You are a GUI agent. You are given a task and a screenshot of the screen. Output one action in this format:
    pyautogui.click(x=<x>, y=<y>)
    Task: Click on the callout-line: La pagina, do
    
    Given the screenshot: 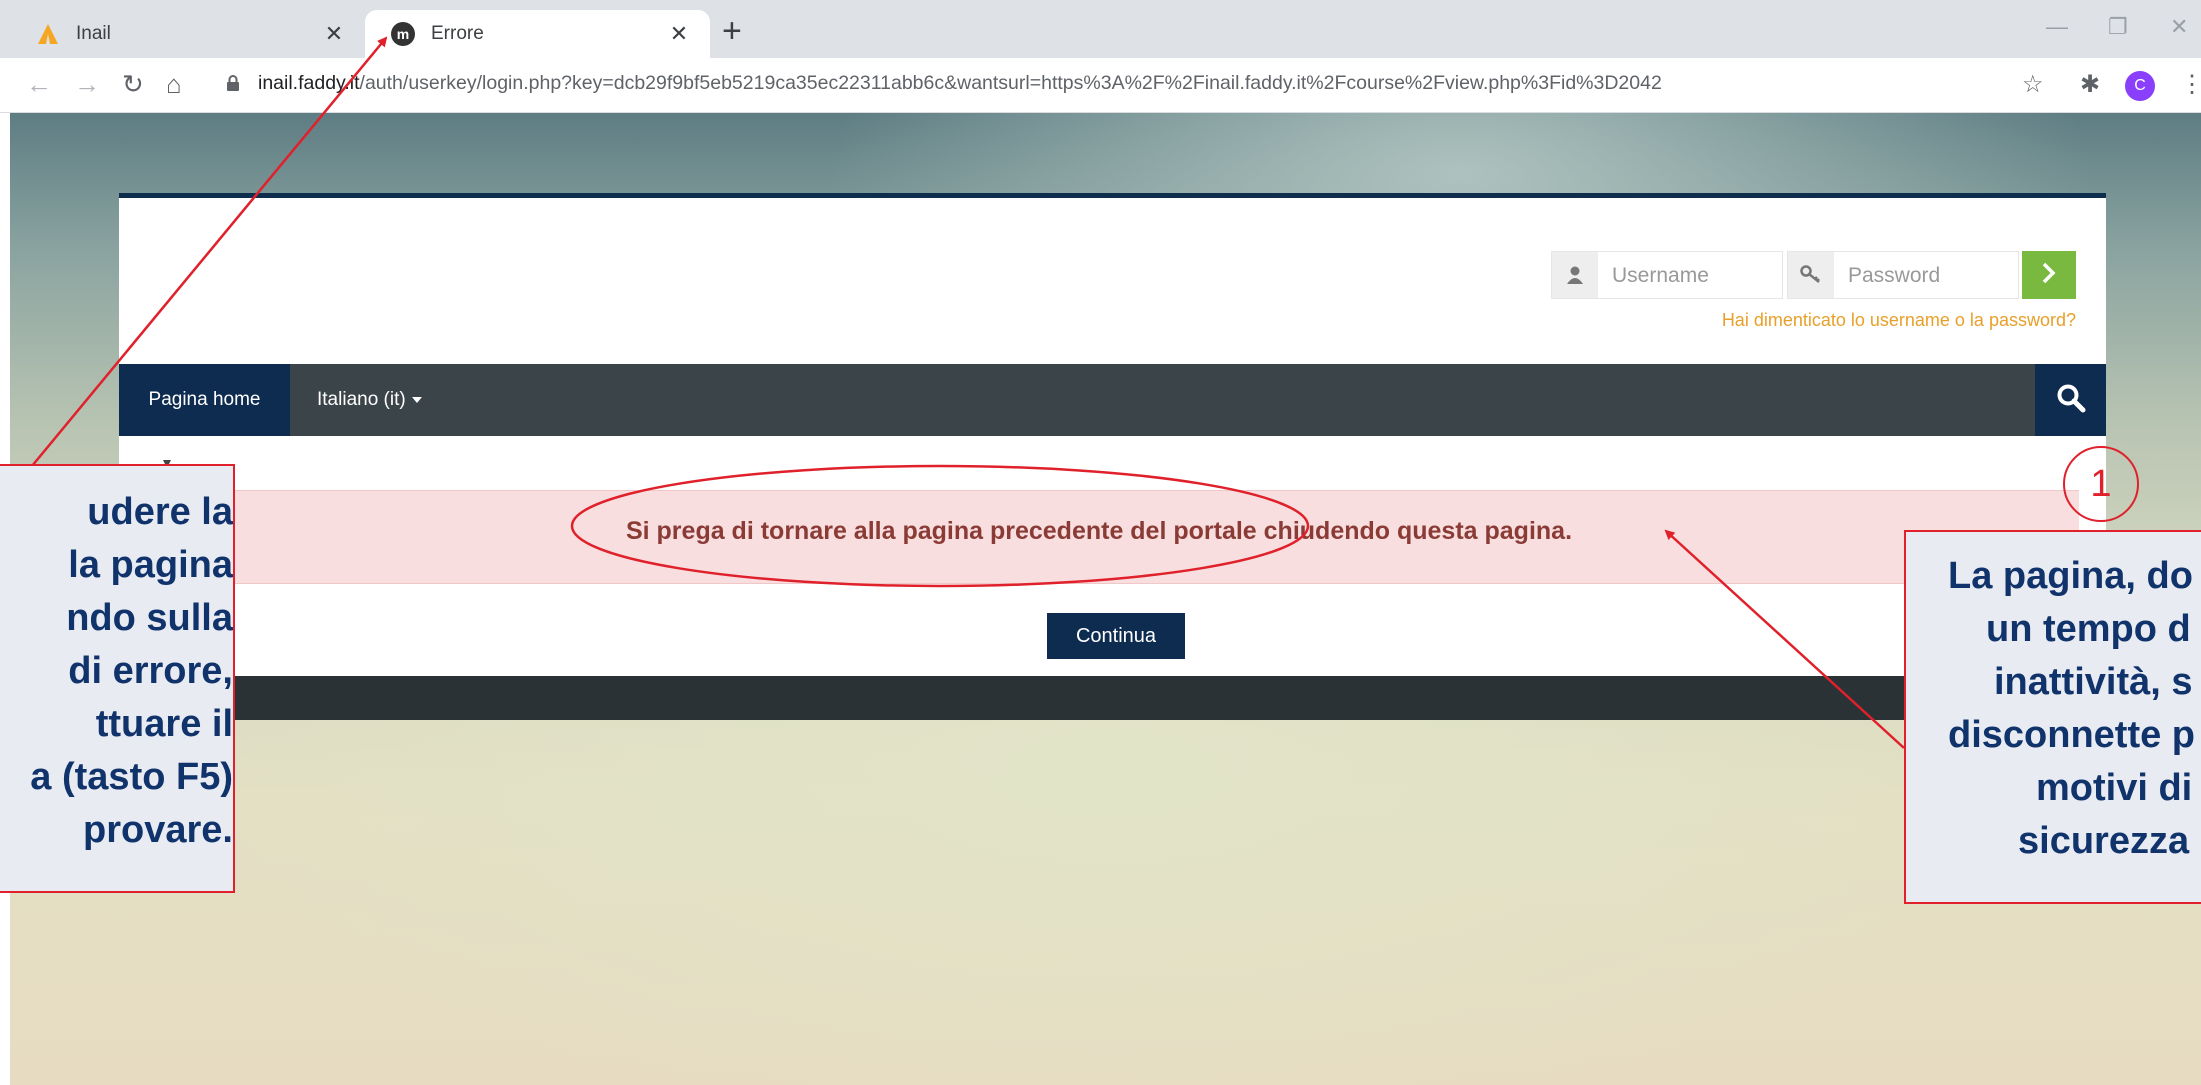 What is the action you would take?
    pyautogui.click(x=2070, y=576)
    